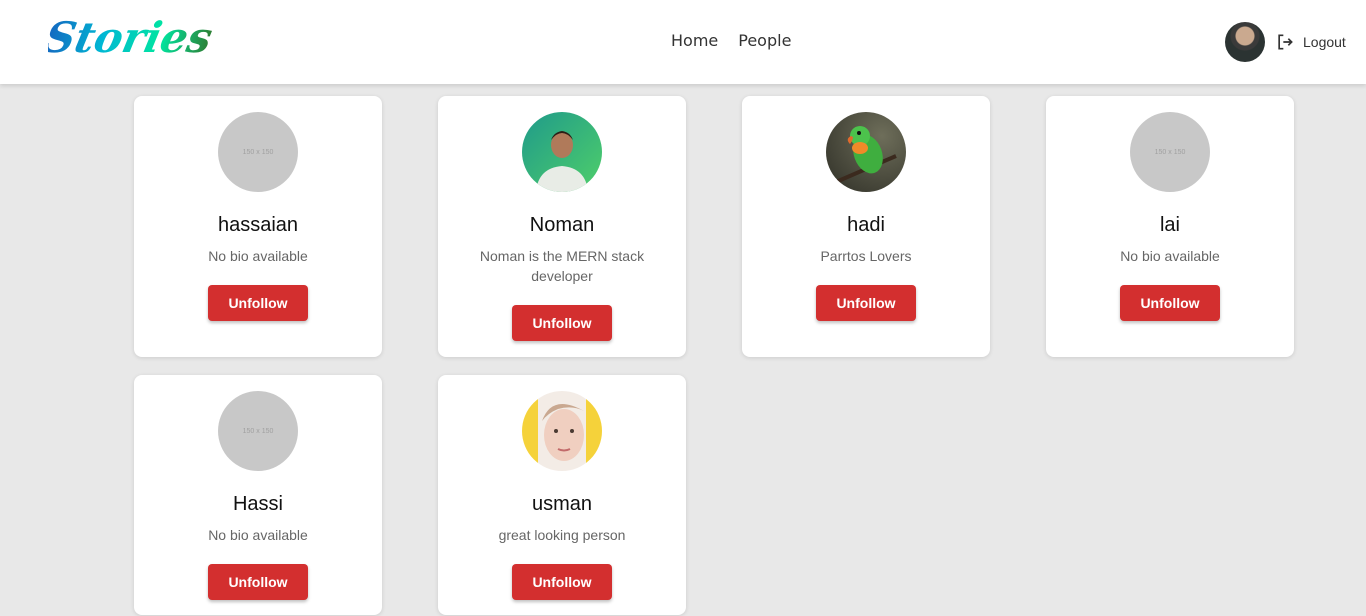  What do you see at coordinates (562, 266) in the screenshot?
I see `person-bio: Noman is the MERN stack developer` at bounding box center [562, 266].